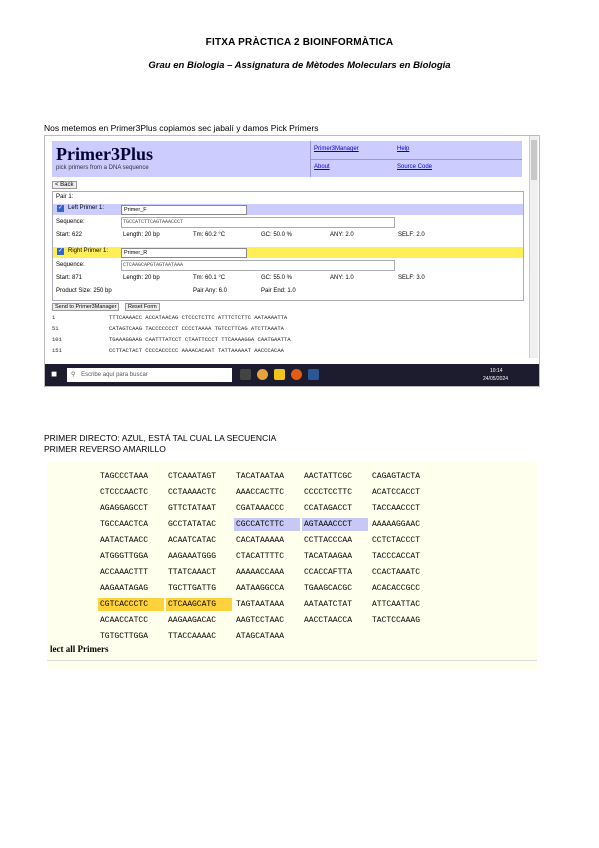  What do you see at coordinates (142, 307) in the screenshot?
I see `reset-form-button: Reset Form` at bounding box center [142, 307].